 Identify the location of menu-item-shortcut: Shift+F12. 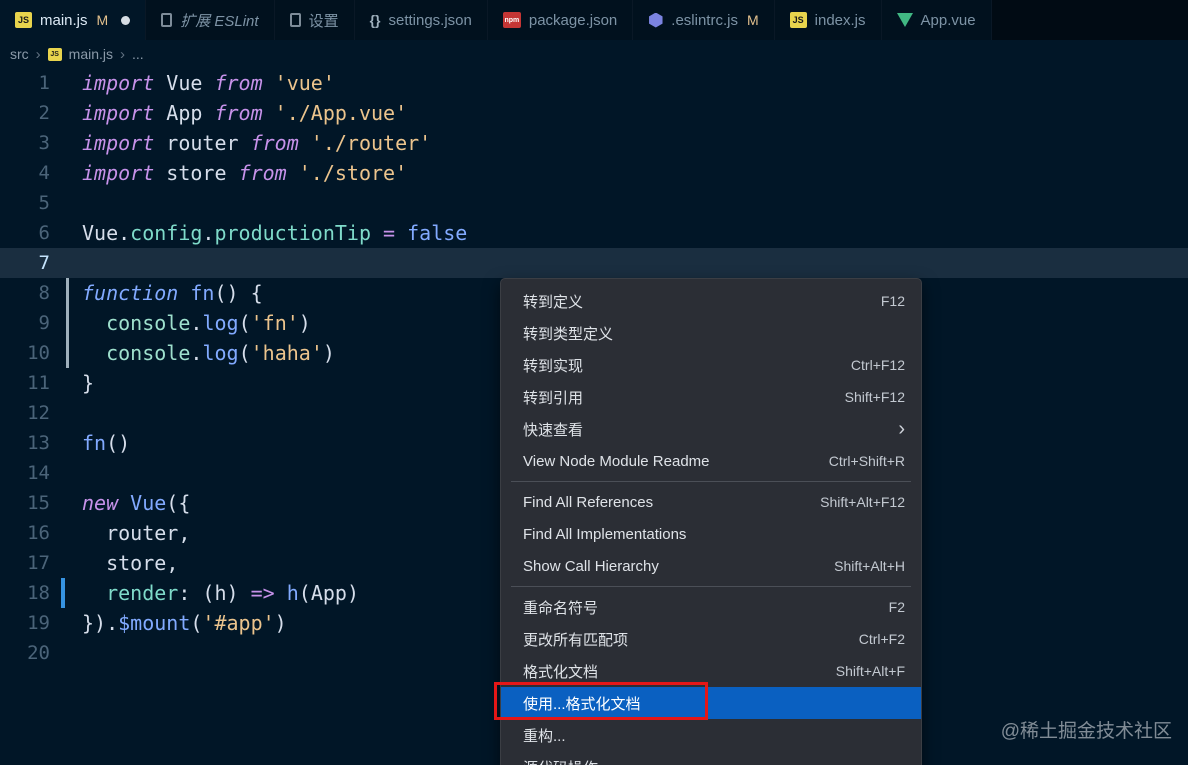
(874, 397).